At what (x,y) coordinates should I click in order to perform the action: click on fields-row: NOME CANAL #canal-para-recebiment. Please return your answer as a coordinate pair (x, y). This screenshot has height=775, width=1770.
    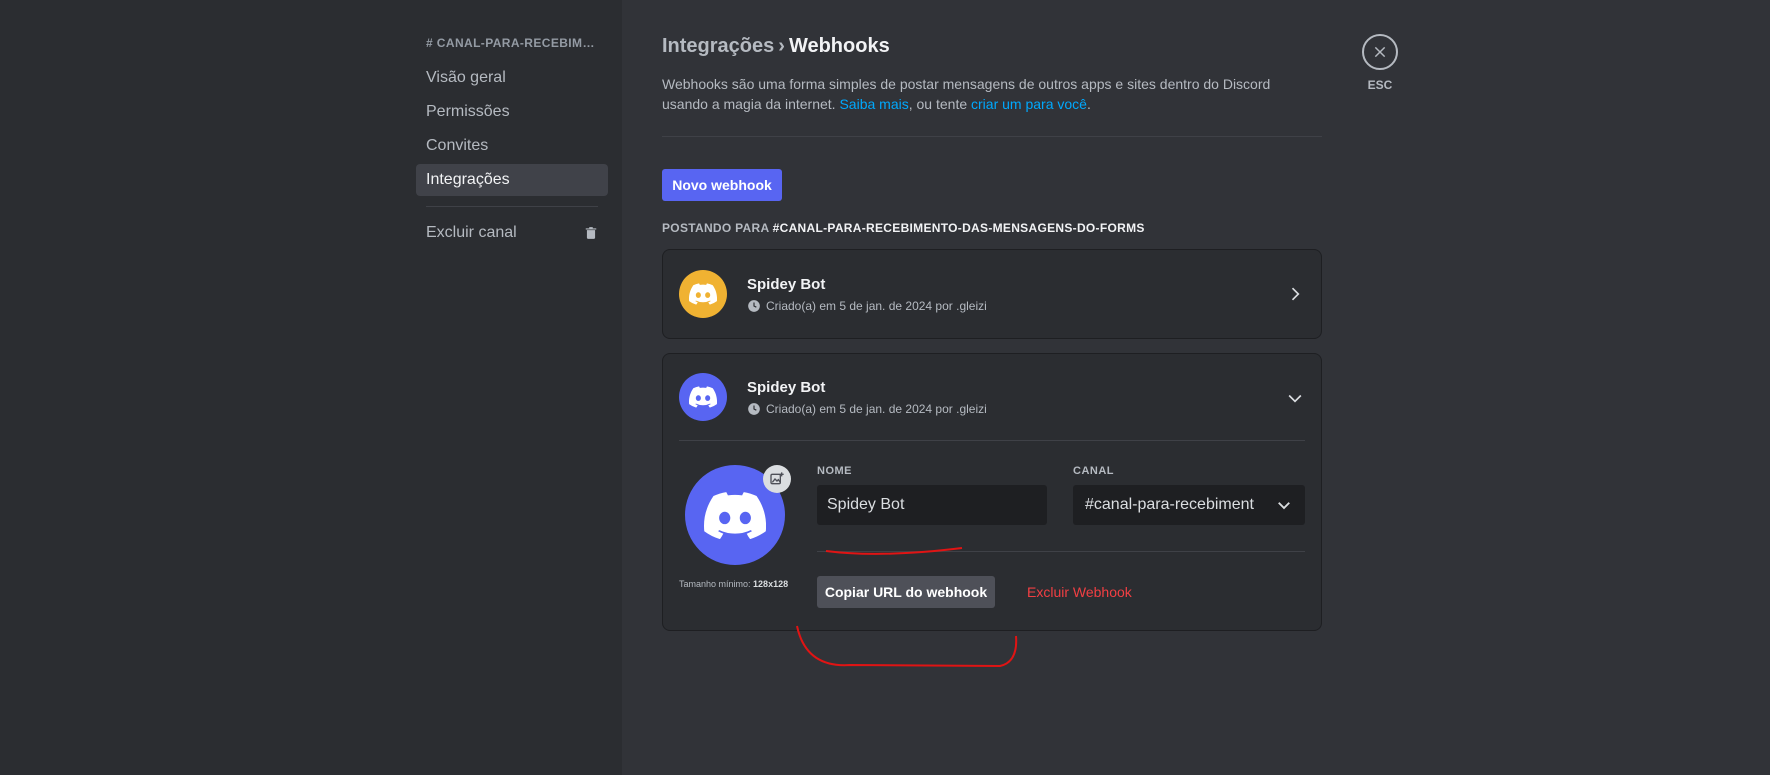
    Looking at the image, I should click on (1061, 495).